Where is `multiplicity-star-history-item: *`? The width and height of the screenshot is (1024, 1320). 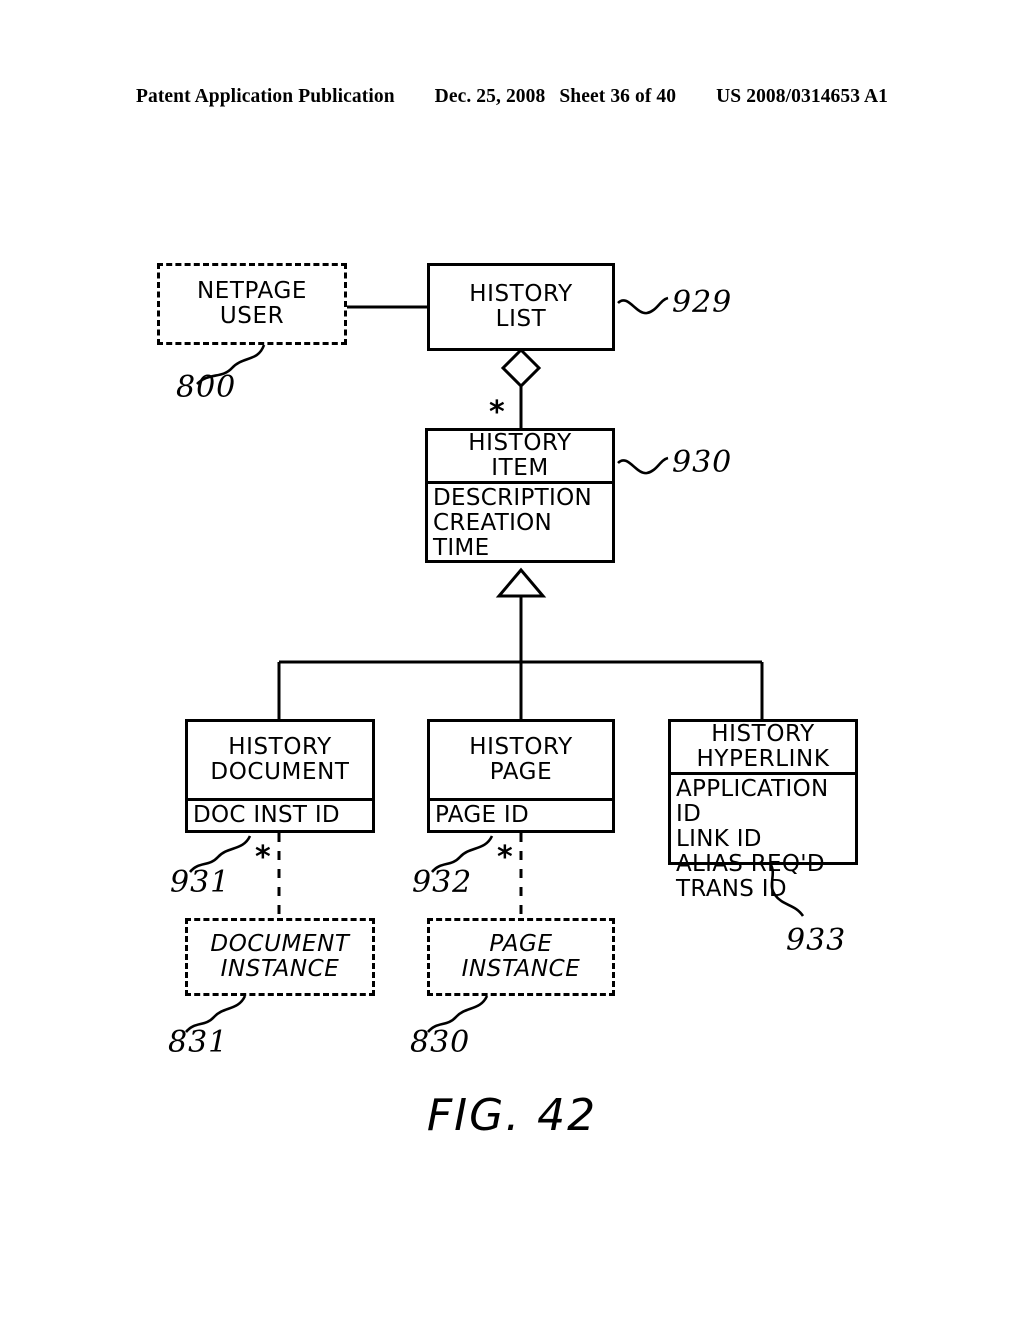 multiplicity-star-history-item: * is located at coordinates (497, 412).